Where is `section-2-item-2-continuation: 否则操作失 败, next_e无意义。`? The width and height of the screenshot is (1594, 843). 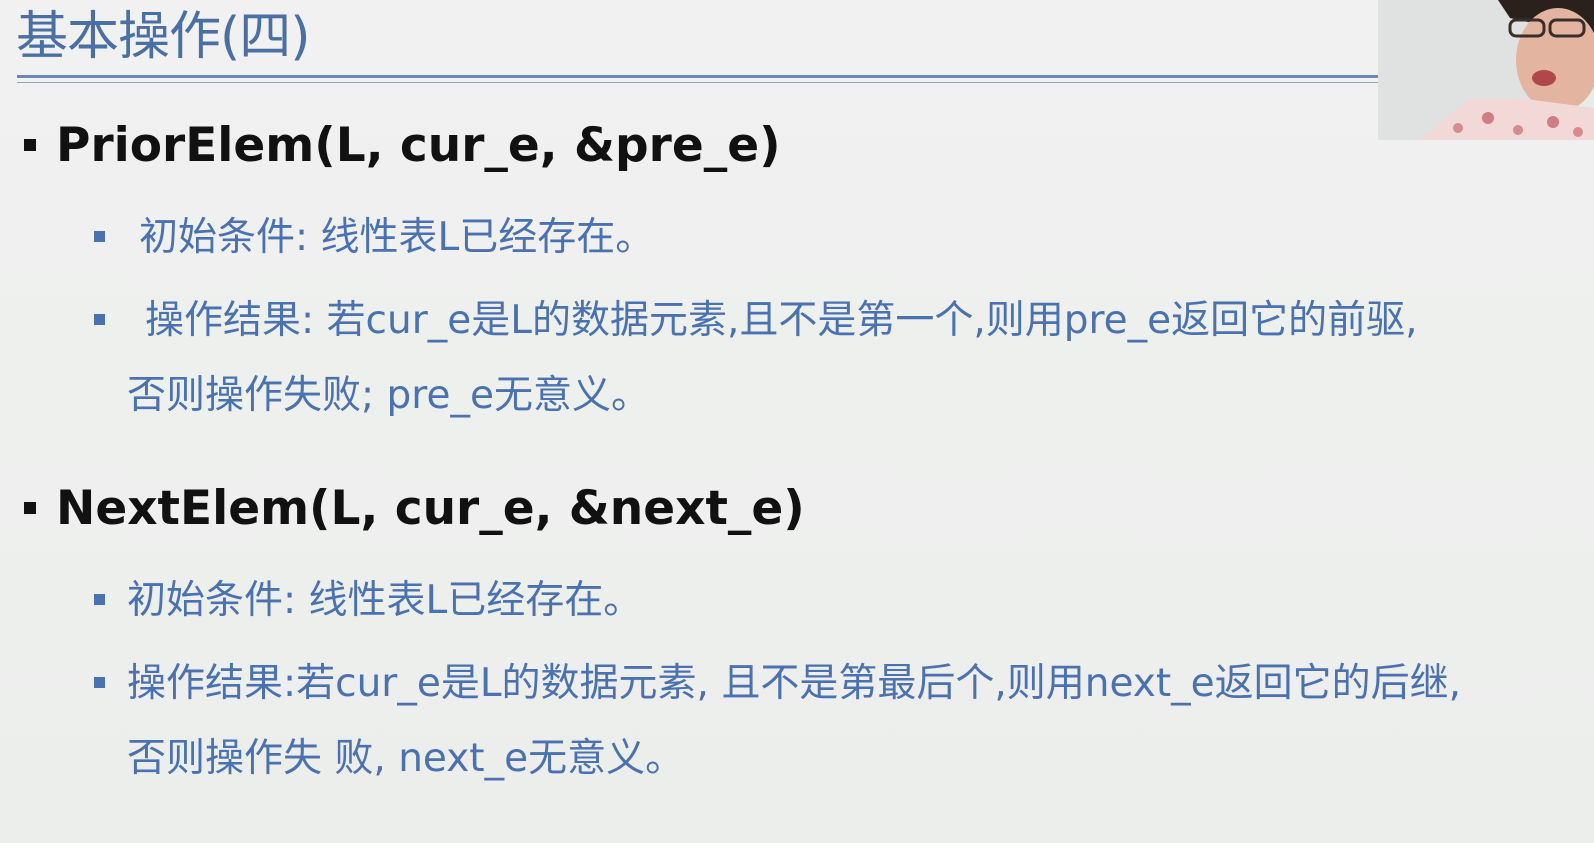
section-2-item-2-continuation: 否则操作失 败, next_e无意义。 is located at coordinates (406, 758).